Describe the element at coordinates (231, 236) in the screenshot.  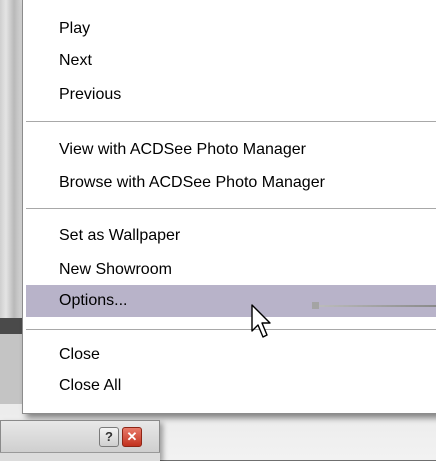
I see `menu-item-set-wallpaper: Set as Wallpaper` at that location.